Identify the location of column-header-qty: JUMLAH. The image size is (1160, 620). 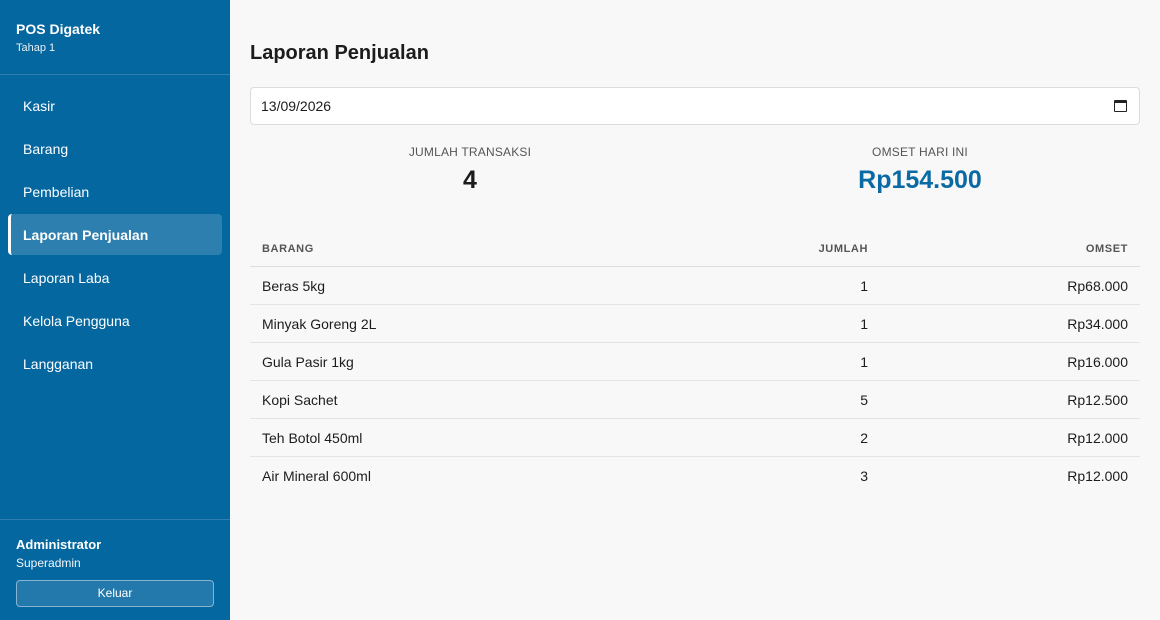
(843, 249).